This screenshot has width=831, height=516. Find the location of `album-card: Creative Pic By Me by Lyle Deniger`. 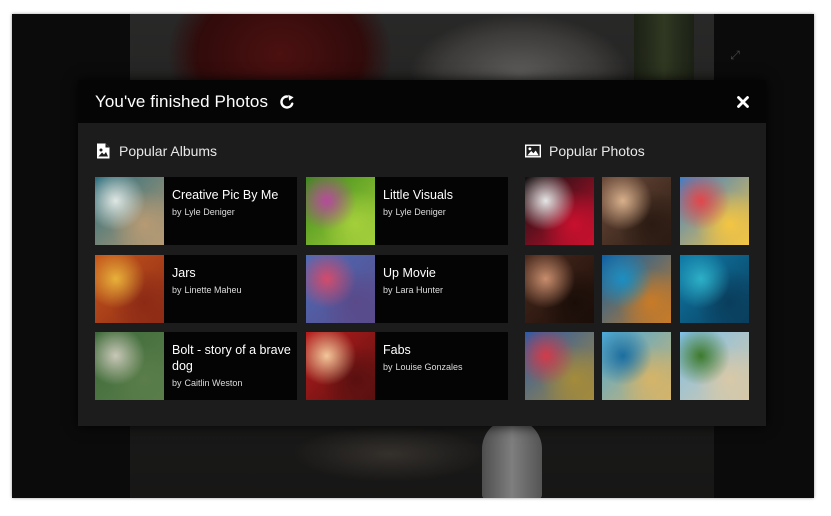

album-card: Creative Pic By Me by Lyle Deniger is located at coordinates (196, 211).